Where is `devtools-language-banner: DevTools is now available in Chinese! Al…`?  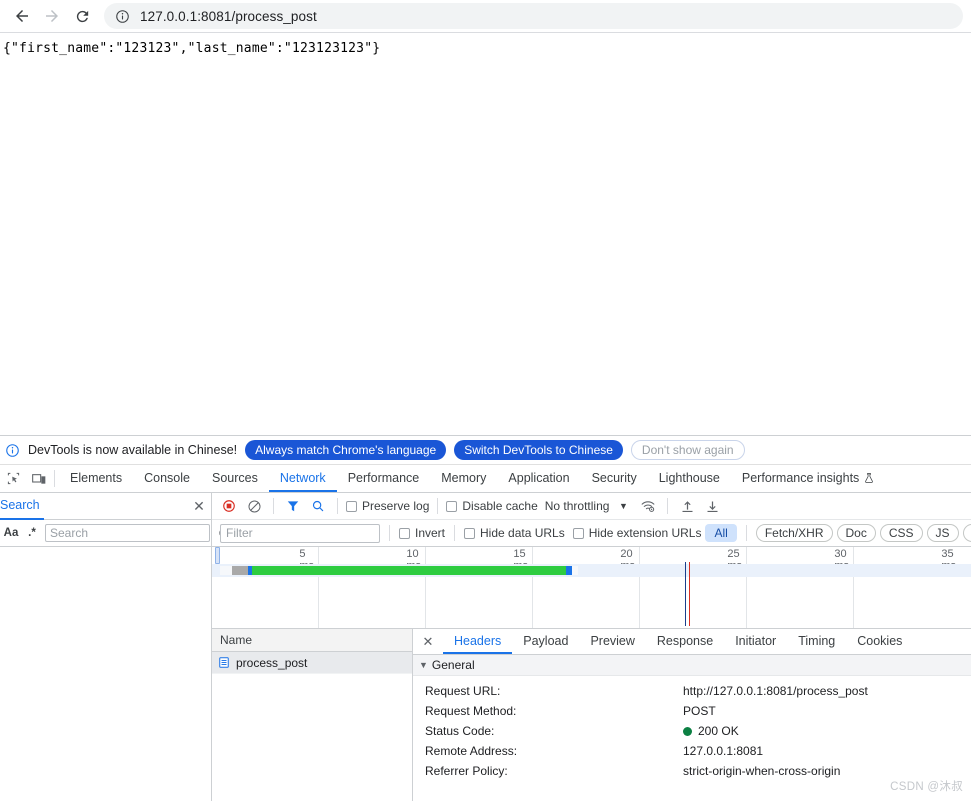 devtools-language-banner: DevTools is now available in Chinese! Al… is located at coordinates (485, 450).